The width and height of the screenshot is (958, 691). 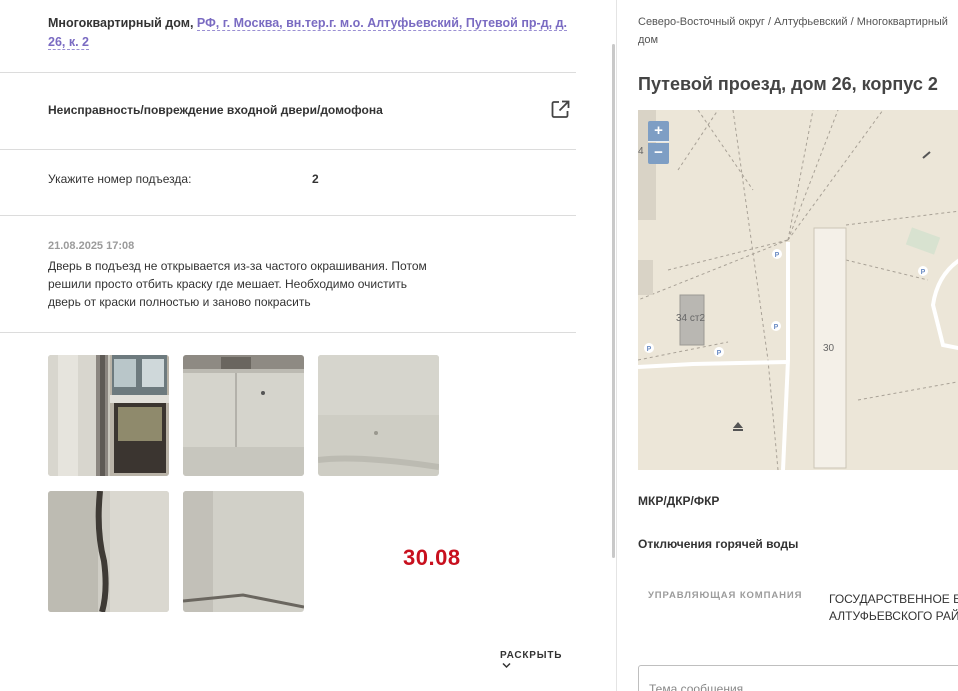 I want to click on address-prefix: Многоквартирный дом,, so click(x=121, y=23).